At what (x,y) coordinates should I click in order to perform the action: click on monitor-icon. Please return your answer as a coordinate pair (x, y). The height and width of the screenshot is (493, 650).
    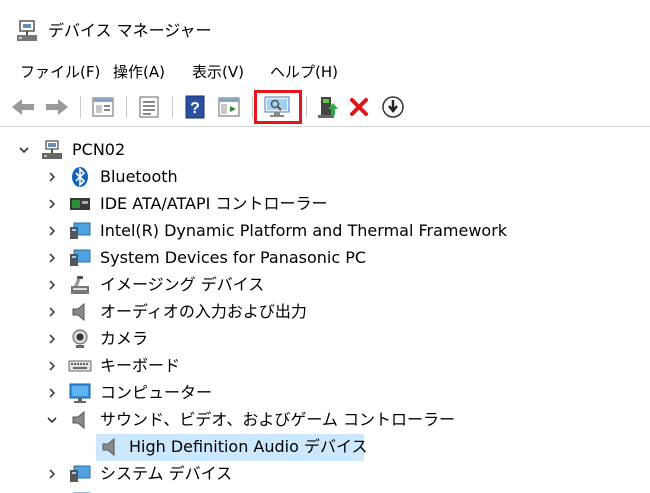
    Looking at the image, I should click on (80, 393).